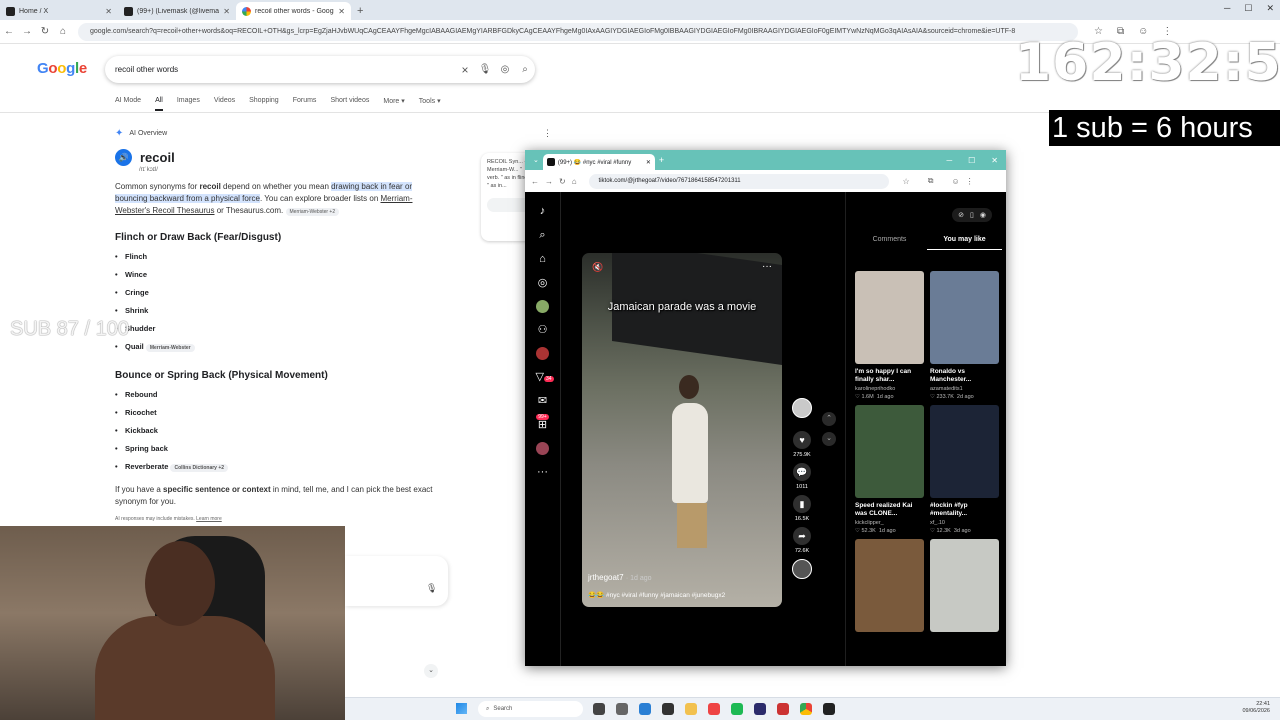 Image resolution: width=1280 pixels, height=720 pixels. Describe the element at coordinates (543, 407) in the screenshot. I see `messages-icon: ✉99+` at that location.